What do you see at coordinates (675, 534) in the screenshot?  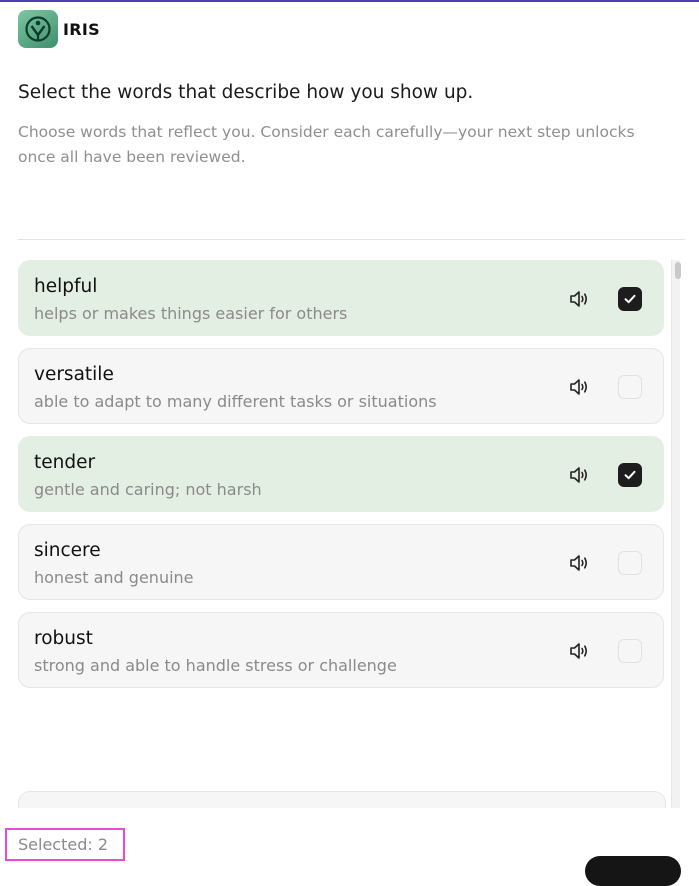 I see `scrollbar-track` at bounding box center [675, 534].